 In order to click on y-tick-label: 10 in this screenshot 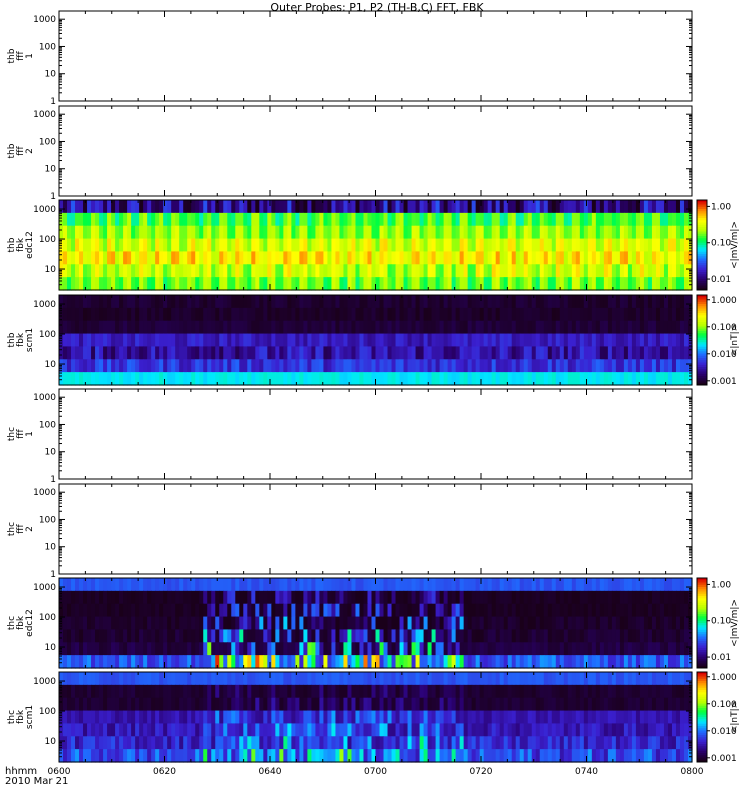, I will do `click(51, 170)`.